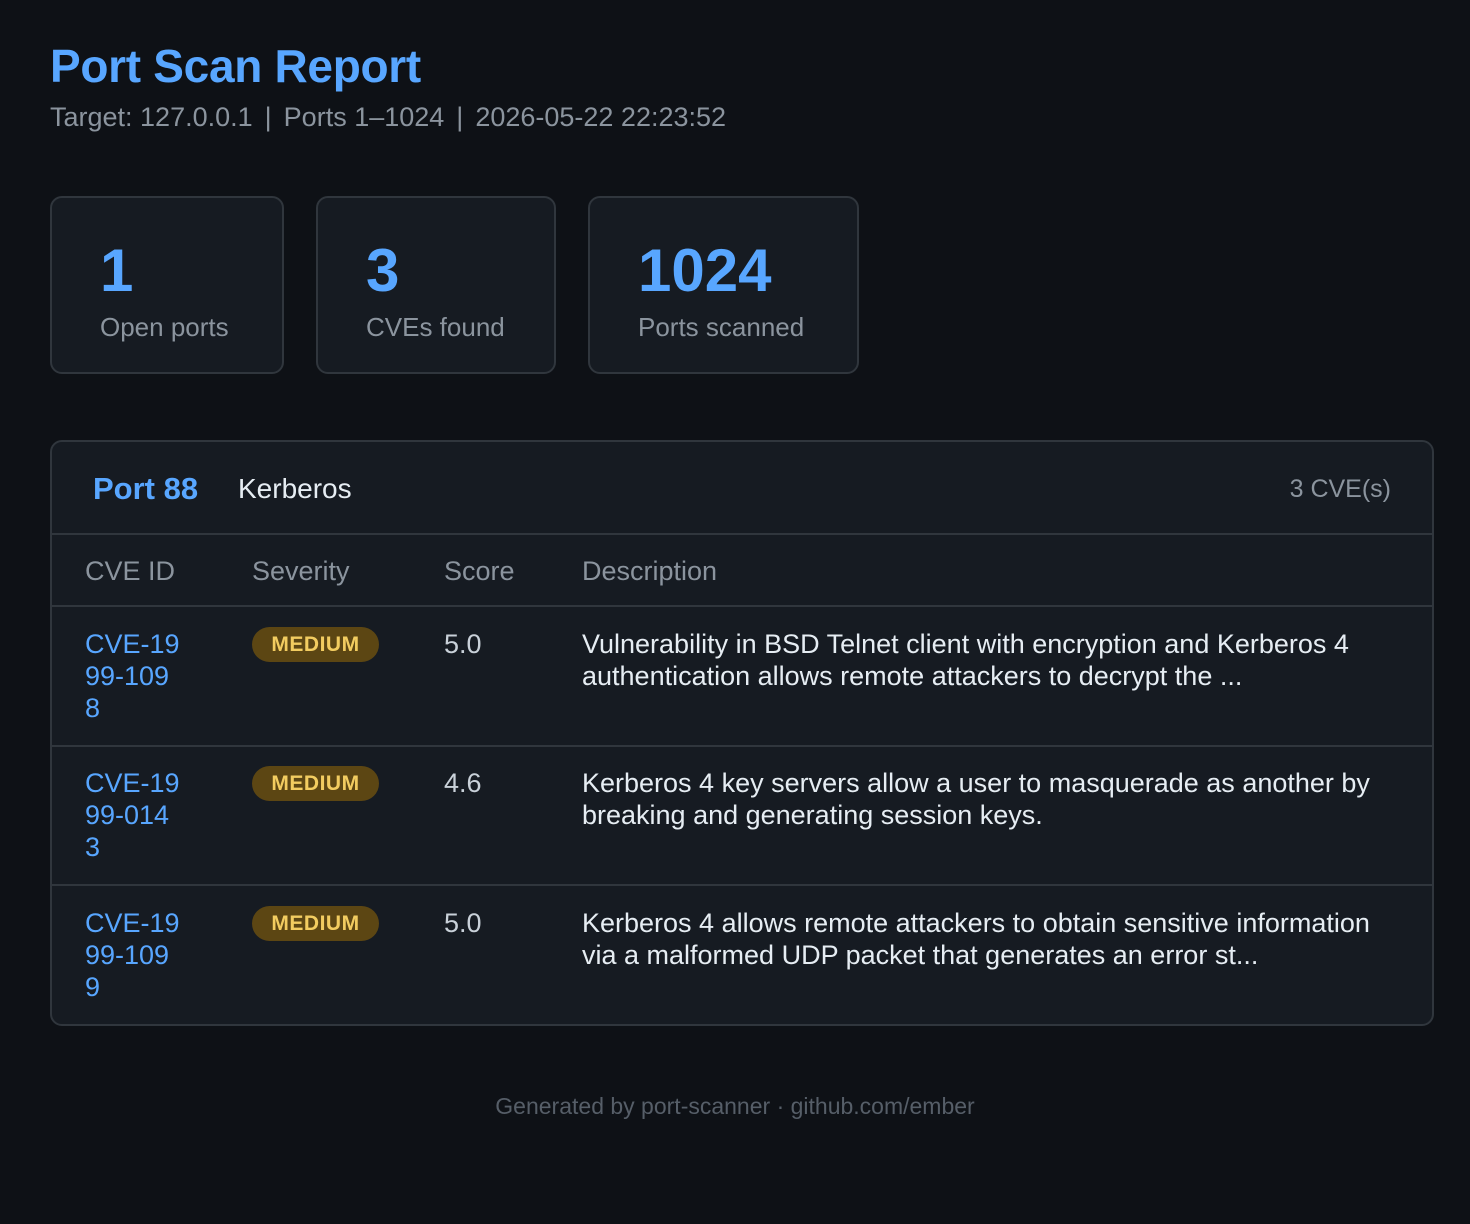 This screenshot has width=1470, height=1224. Describe the element at coordinates (117, 270) in the screenshot. I see `stat-value: 1` at that location.